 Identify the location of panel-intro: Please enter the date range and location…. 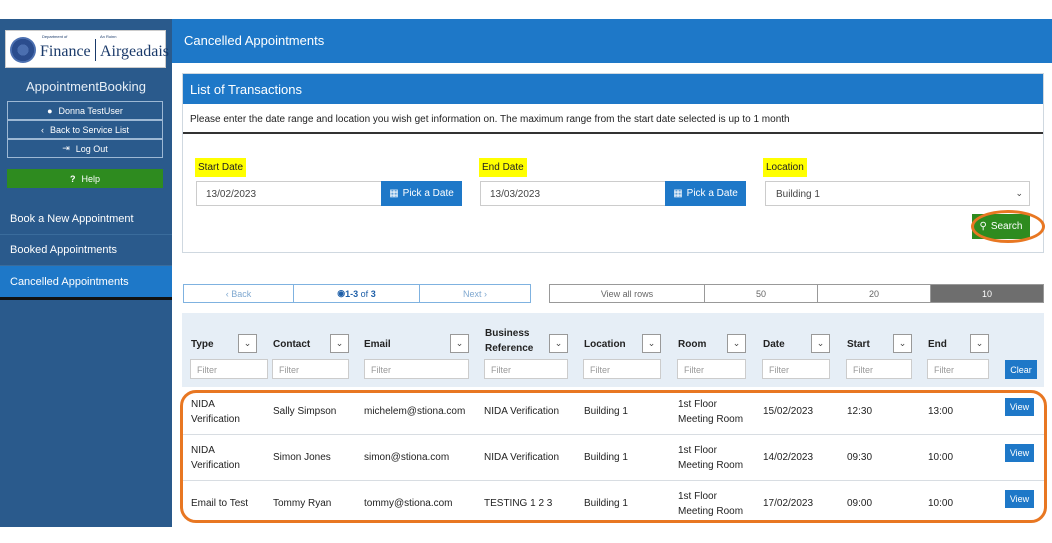
(613, 119).